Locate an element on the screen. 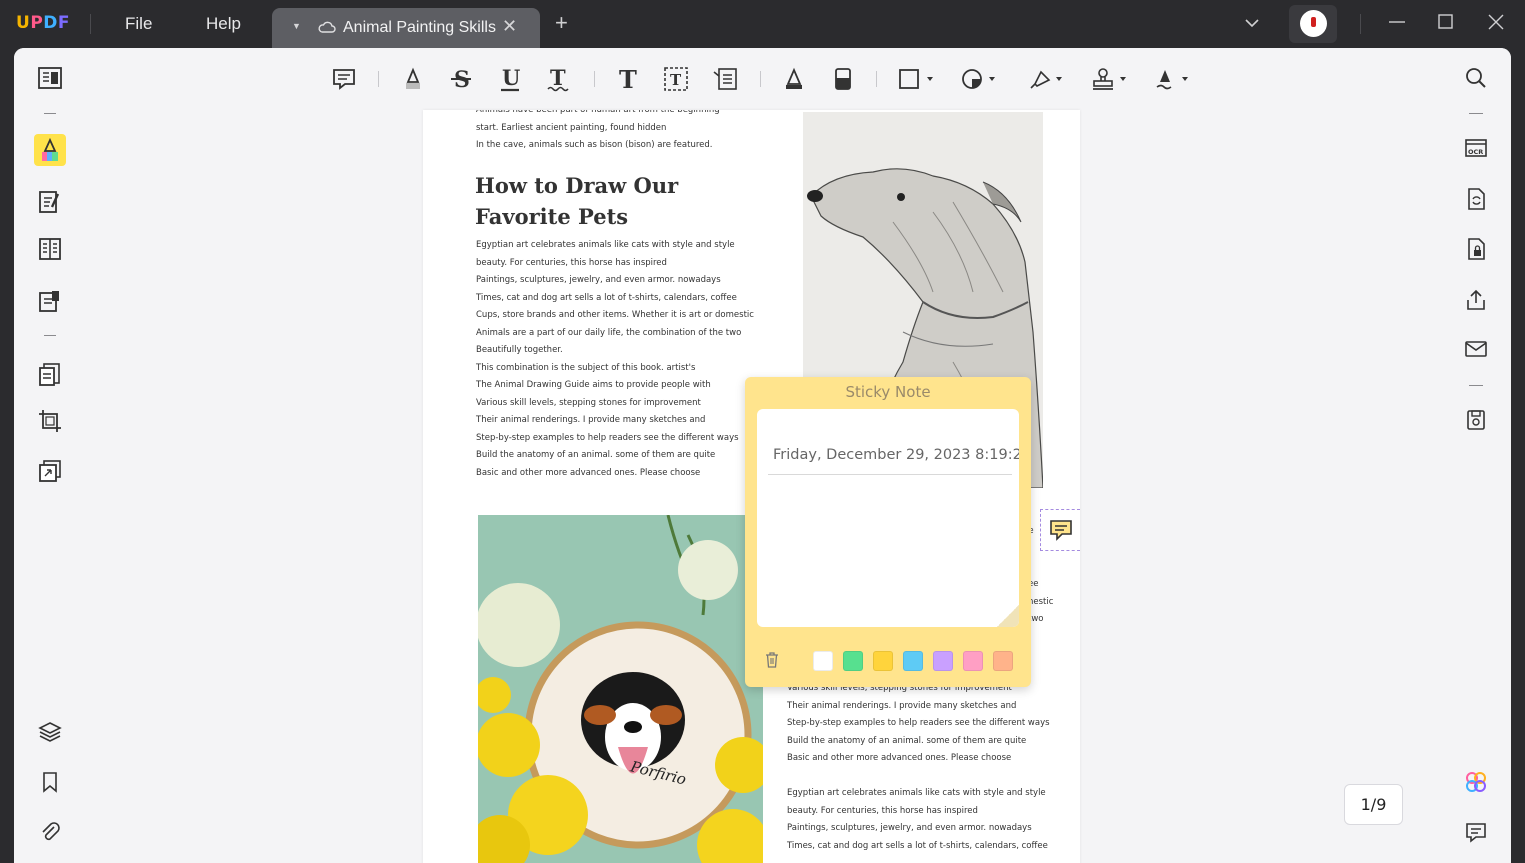 Image resolution: width=1525 pixels, height=863 pixels. right-sidebar: OCR is located at coordinates (1476, 455).